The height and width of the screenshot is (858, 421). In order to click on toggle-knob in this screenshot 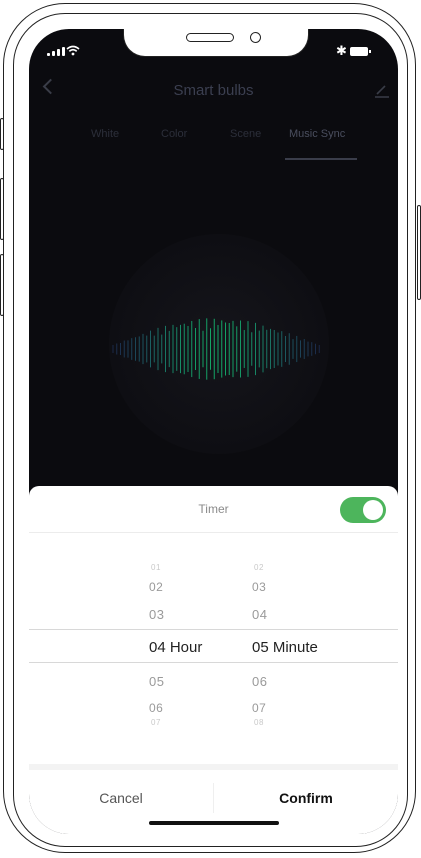, I will do `click(373, 510)`.